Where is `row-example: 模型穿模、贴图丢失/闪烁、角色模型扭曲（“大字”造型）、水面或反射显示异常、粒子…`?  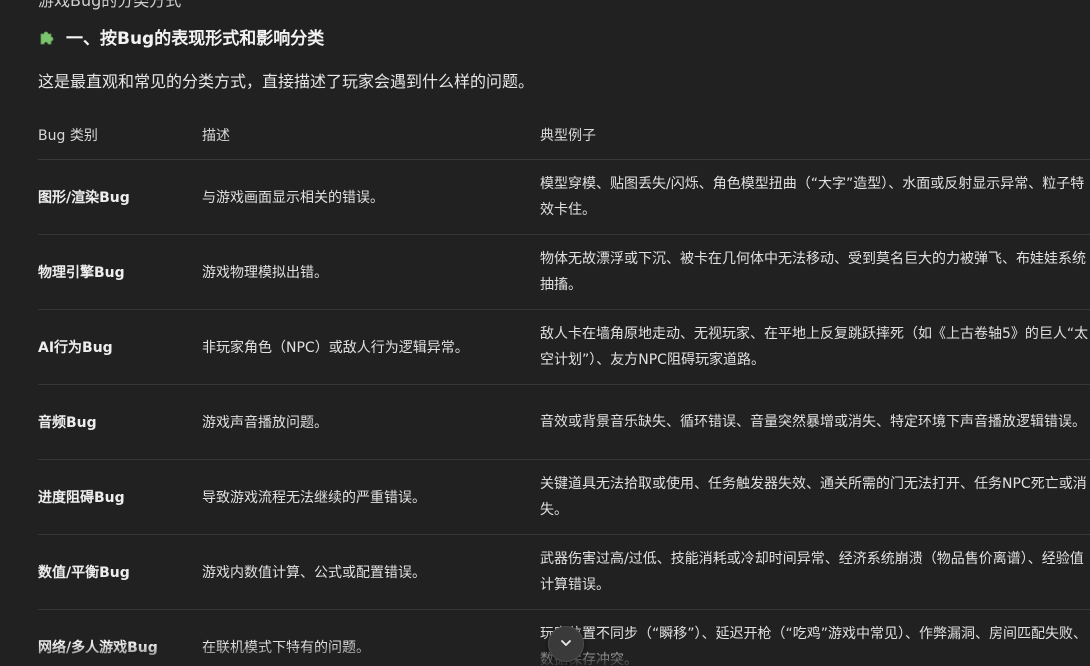
row-example: 模型穿模、贴图丢失/闪烁、角色模型扭曲（“大字”造型）、水面或反射显示异常、粒子… is located at coordinates (812, 197).